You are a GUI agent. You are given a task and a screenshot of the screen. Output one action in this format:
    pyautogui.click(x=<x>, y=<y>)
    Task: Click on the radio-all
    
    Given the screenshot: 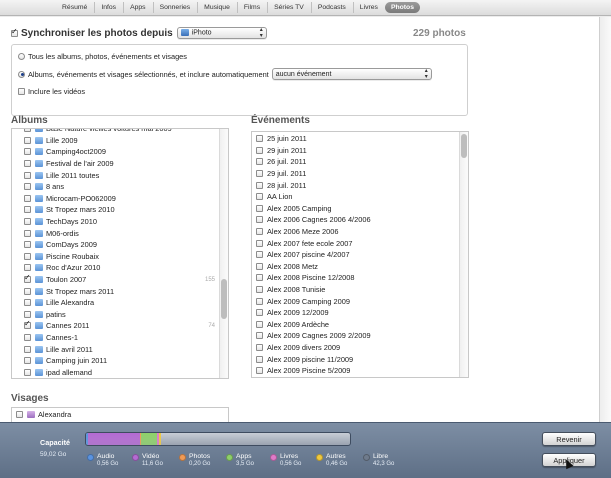 What is the action you would take?
    pyautogui.click(x=21, y=56)
    